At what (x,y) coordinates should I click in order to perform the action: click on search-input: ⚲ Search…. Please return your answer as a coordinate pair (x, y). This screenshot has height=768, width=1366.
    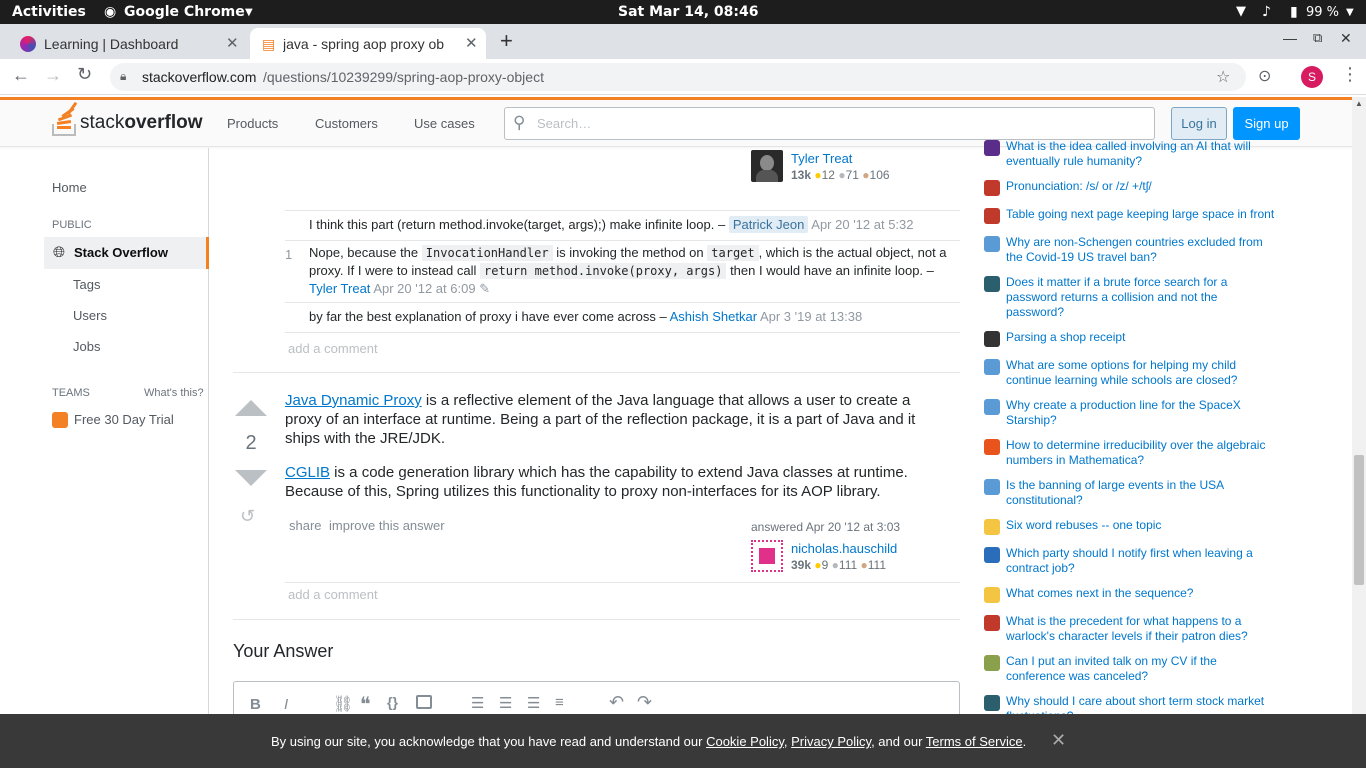
    Looking at the image, I should click on (829, 123).